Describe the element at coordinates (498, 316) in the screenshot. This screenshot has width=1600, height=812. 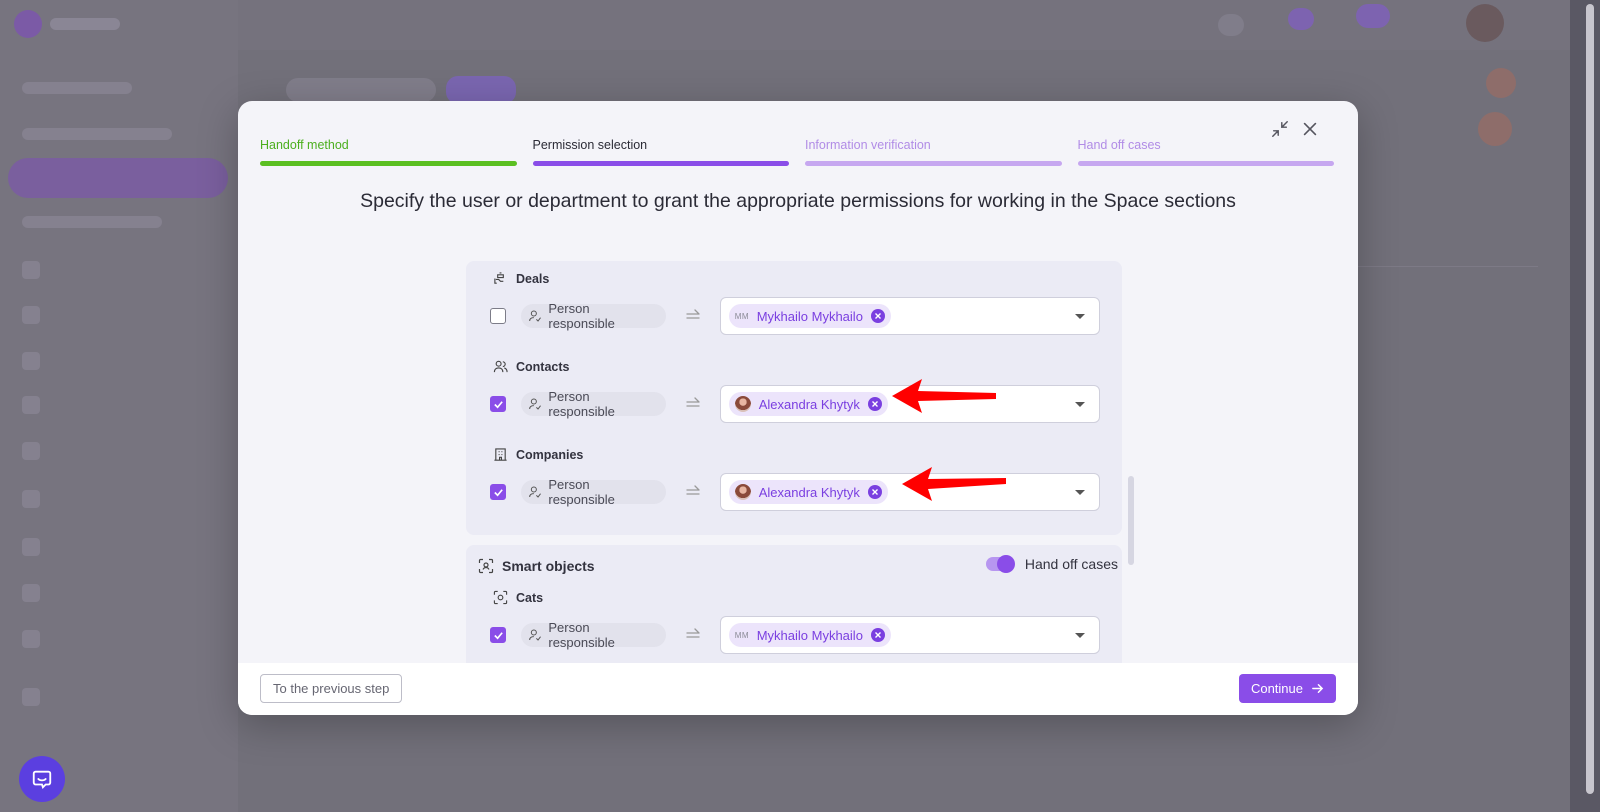
I see `deals-checkbox` at that location.